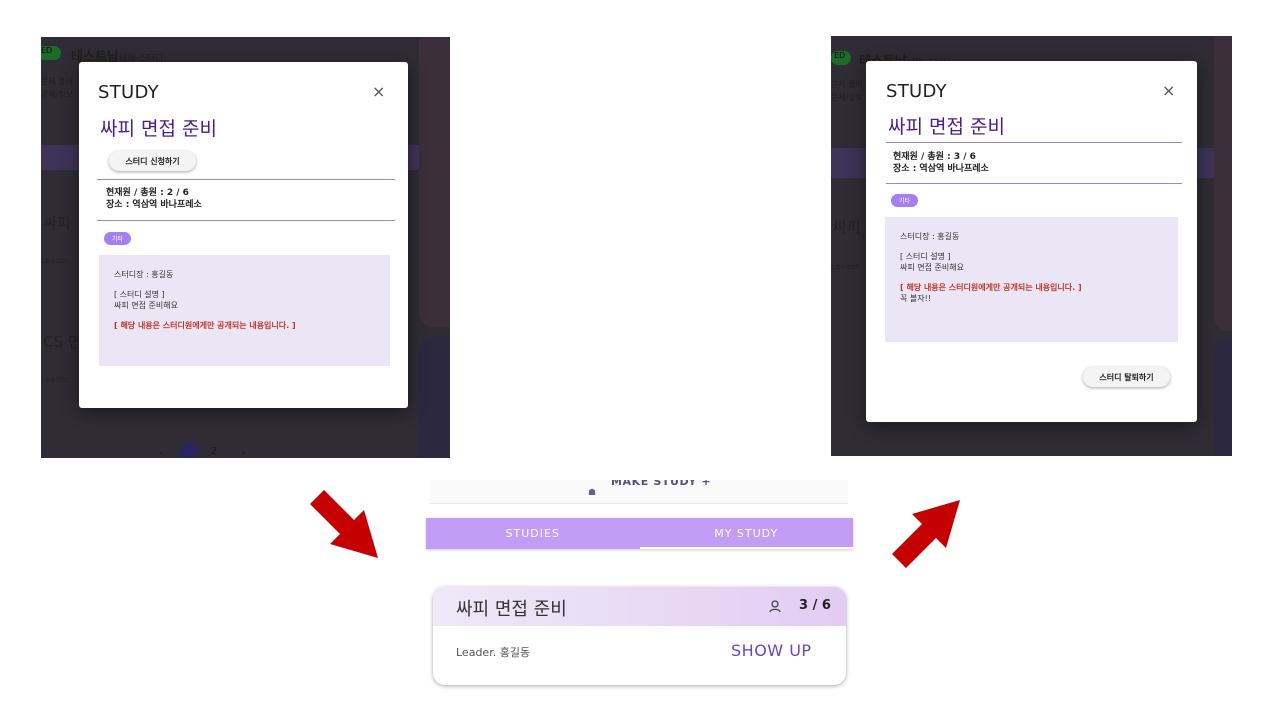 Image resolution: width=1280 pixels, height=720 pixels. What do you see at coordinates (243, 452) in the screenshot?
I see `bg-page-next: ›` at bounding box center [243, 452].